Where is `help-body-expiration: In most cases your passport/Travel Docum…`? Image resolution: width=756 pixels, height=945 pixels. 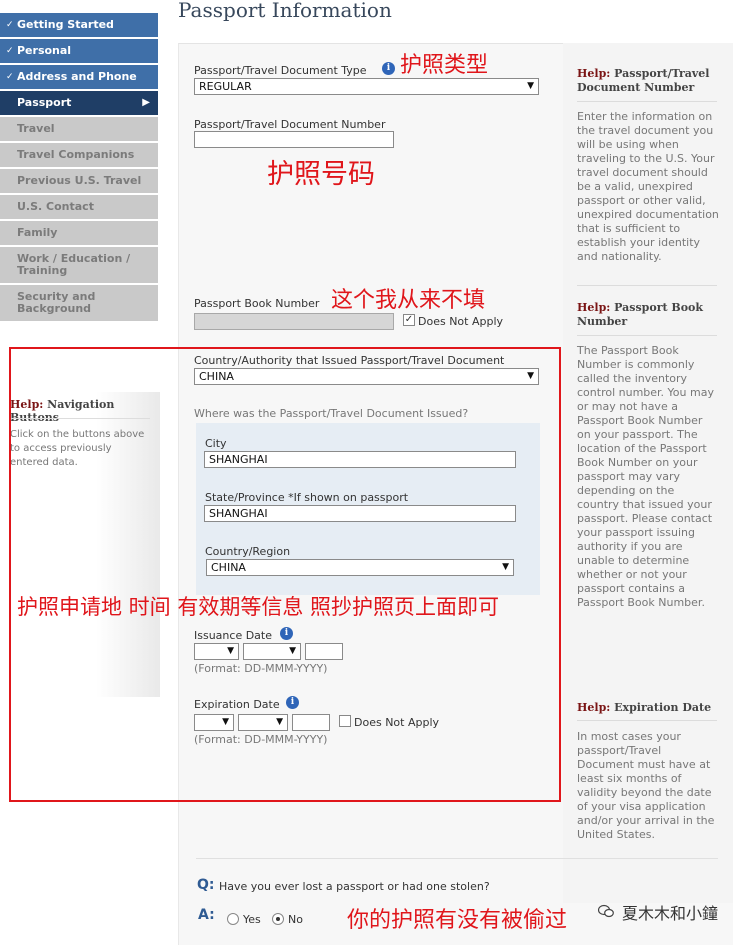 help-body-expiration: In most cases your passport/Travel Docum… is located at coordinates (646, 785).